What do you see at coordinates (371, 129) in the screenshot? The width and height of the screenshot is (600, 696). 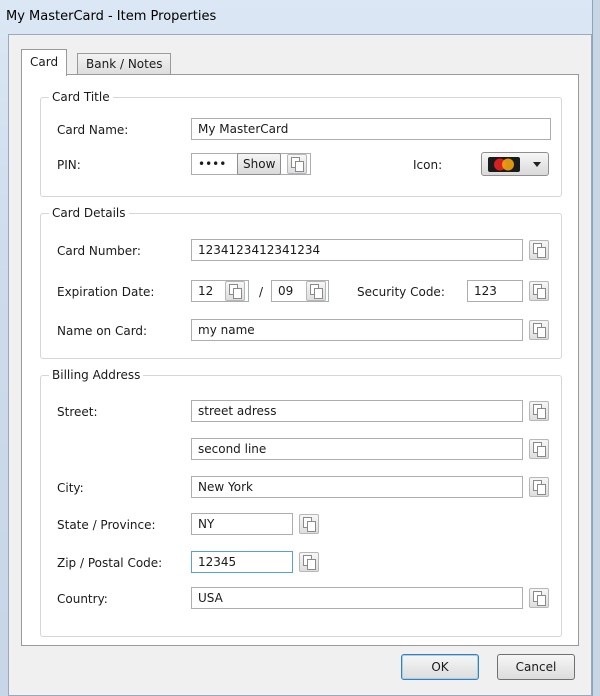 I see `card-name-field: My MasterCard` at bounding box center [371, 129].